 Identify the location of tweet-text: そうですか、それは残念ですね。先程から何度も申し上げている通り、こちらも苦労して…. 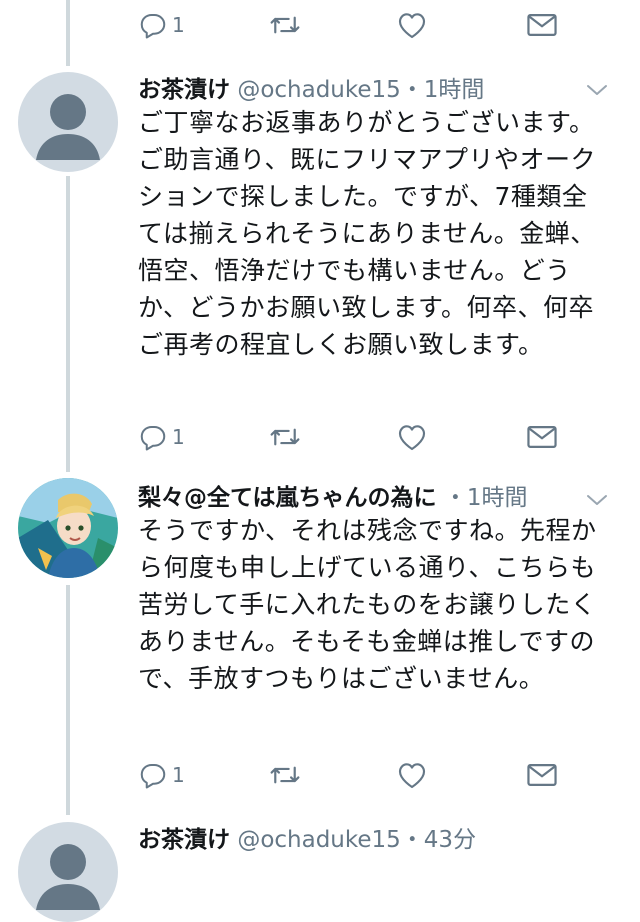
(367, 604).